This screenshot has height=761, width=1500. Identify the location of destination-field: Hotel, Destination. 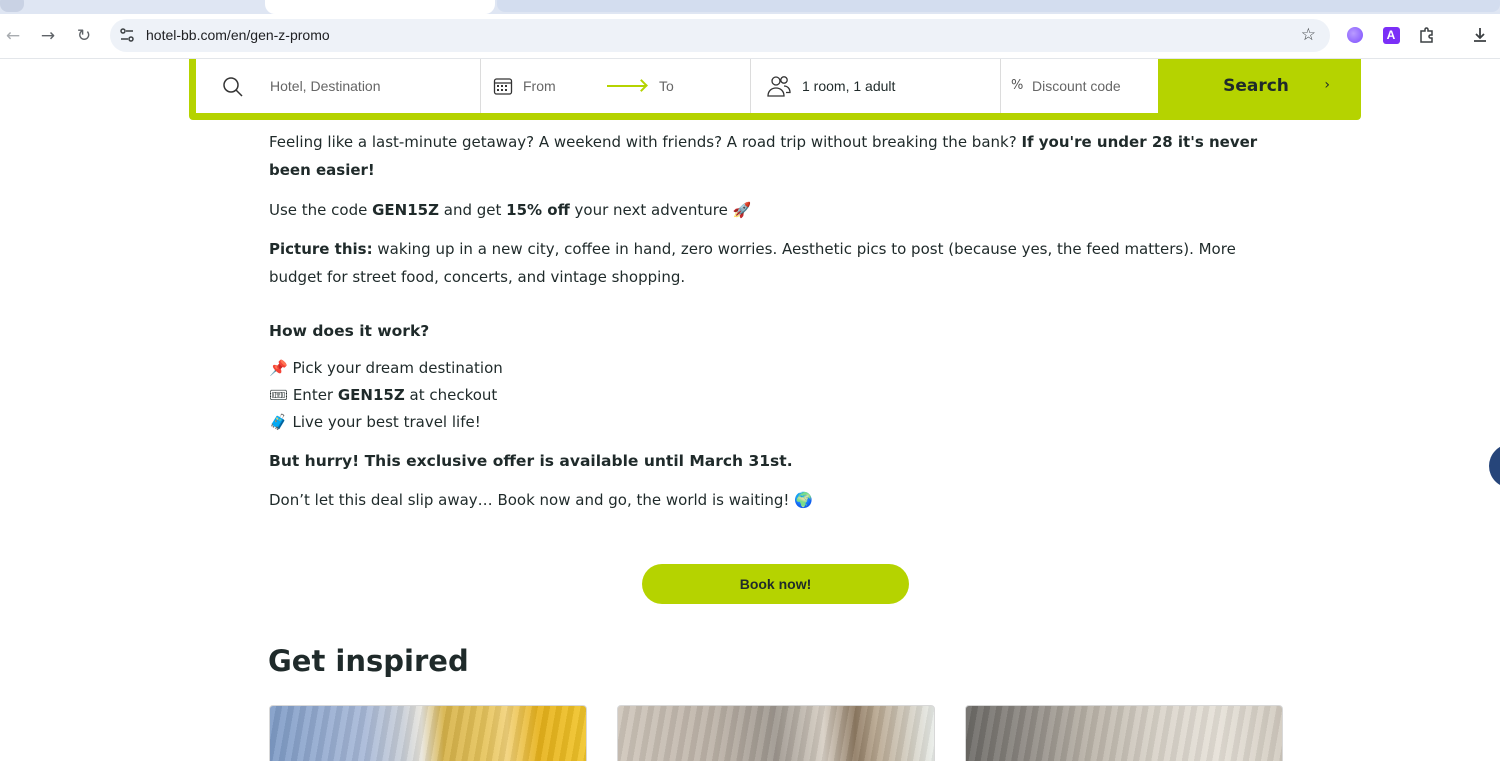
(338, 86).